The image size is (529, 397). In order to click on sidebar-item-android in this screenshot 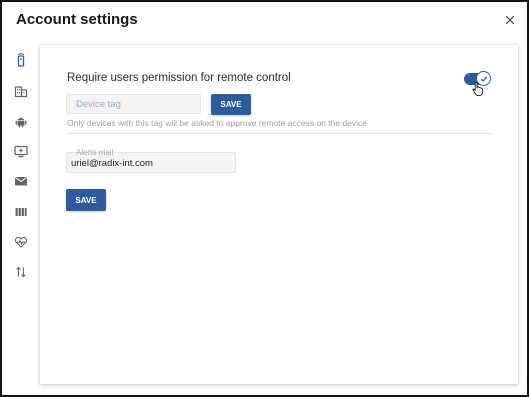, I will do `click(21, 121)`.